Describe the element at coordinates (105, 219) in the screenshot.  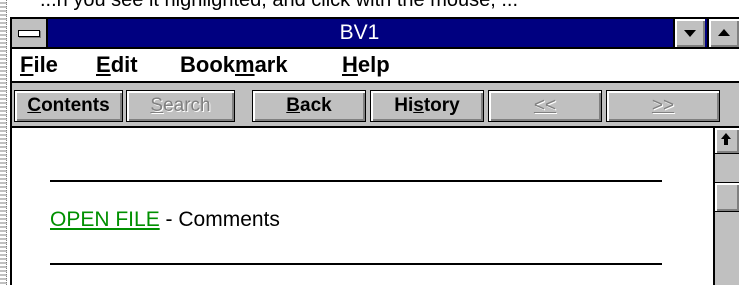
I see `open-file-link: OPEN FILE` at that location.